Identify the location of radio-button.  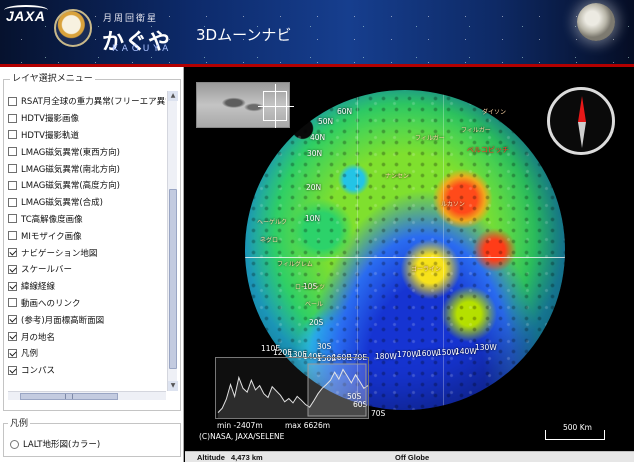
(14, 444).